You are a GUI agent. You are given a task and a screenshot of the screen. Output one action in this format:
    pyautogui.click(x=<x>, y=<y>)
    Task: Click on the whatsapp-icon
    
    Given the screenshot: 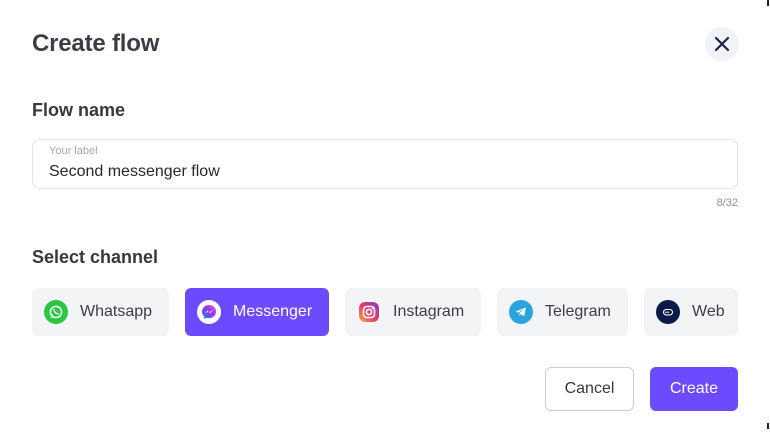 What is the action you would take?
    pyautogui.click(x=56, y=312)
    